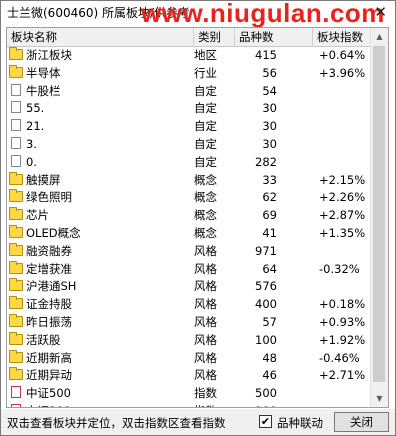 The width and height of the screenshot is (396, 436). I want to click on sector-count: 48, so click(269, 357).